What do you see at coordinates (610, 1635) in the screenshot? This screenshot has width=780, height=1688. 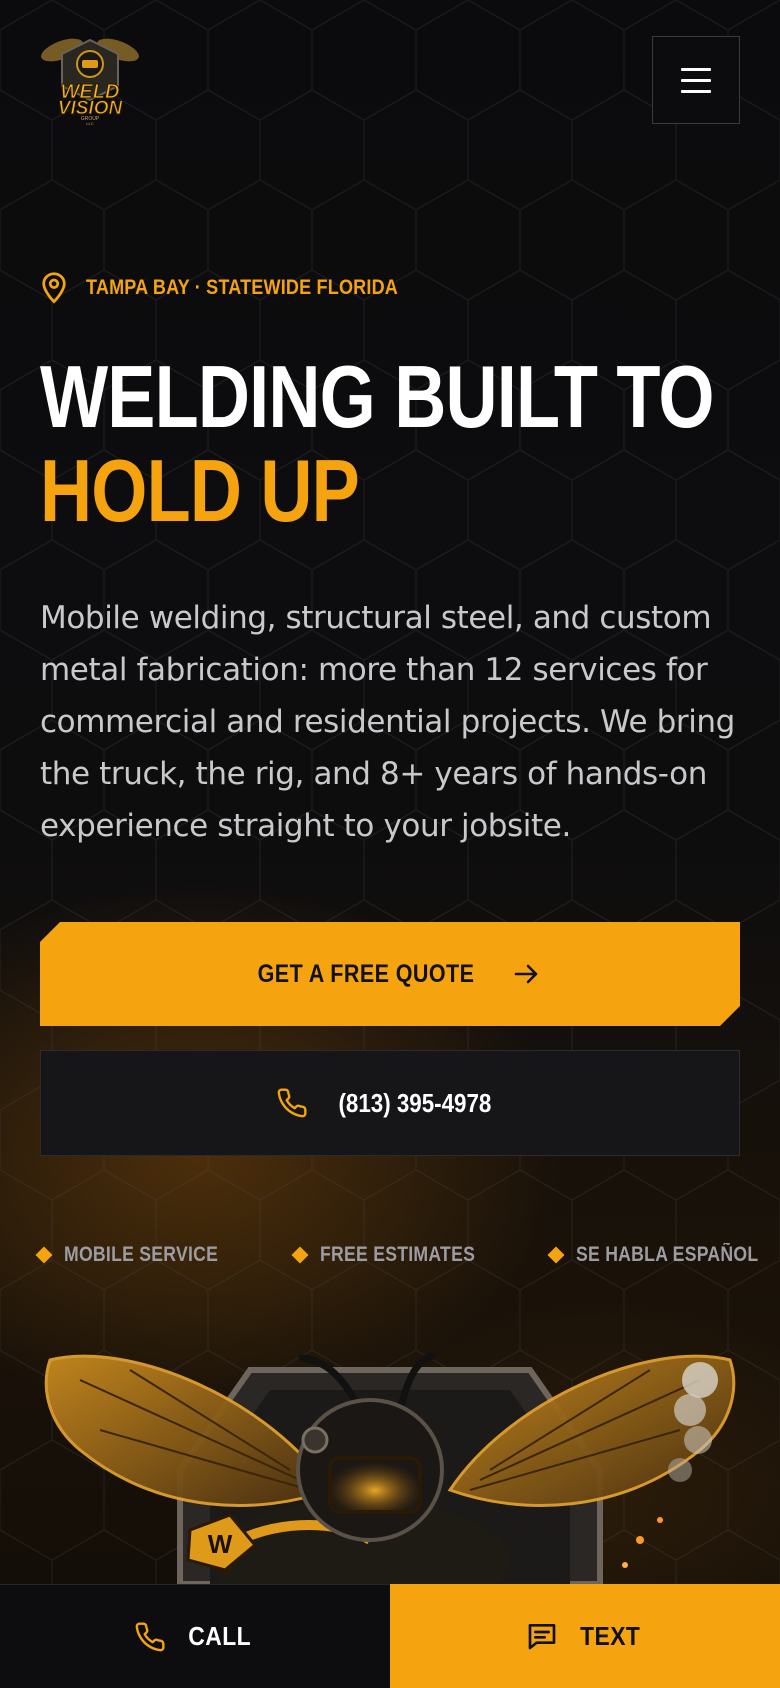 I see `text-button-label: TEXT` at bounding box center [610, 1635].